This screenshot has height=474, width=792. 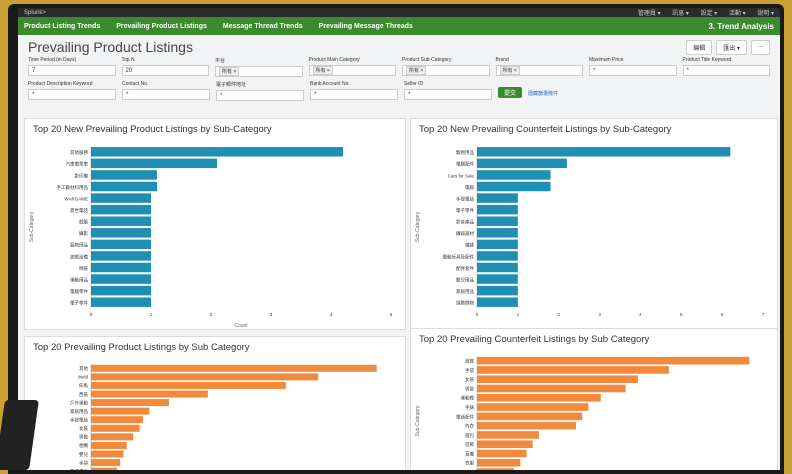 What do you see at coordinates (446, 70) in the screenshot?
I see `sub-category-select: 所有 ×` at bounding box center [446, 70].